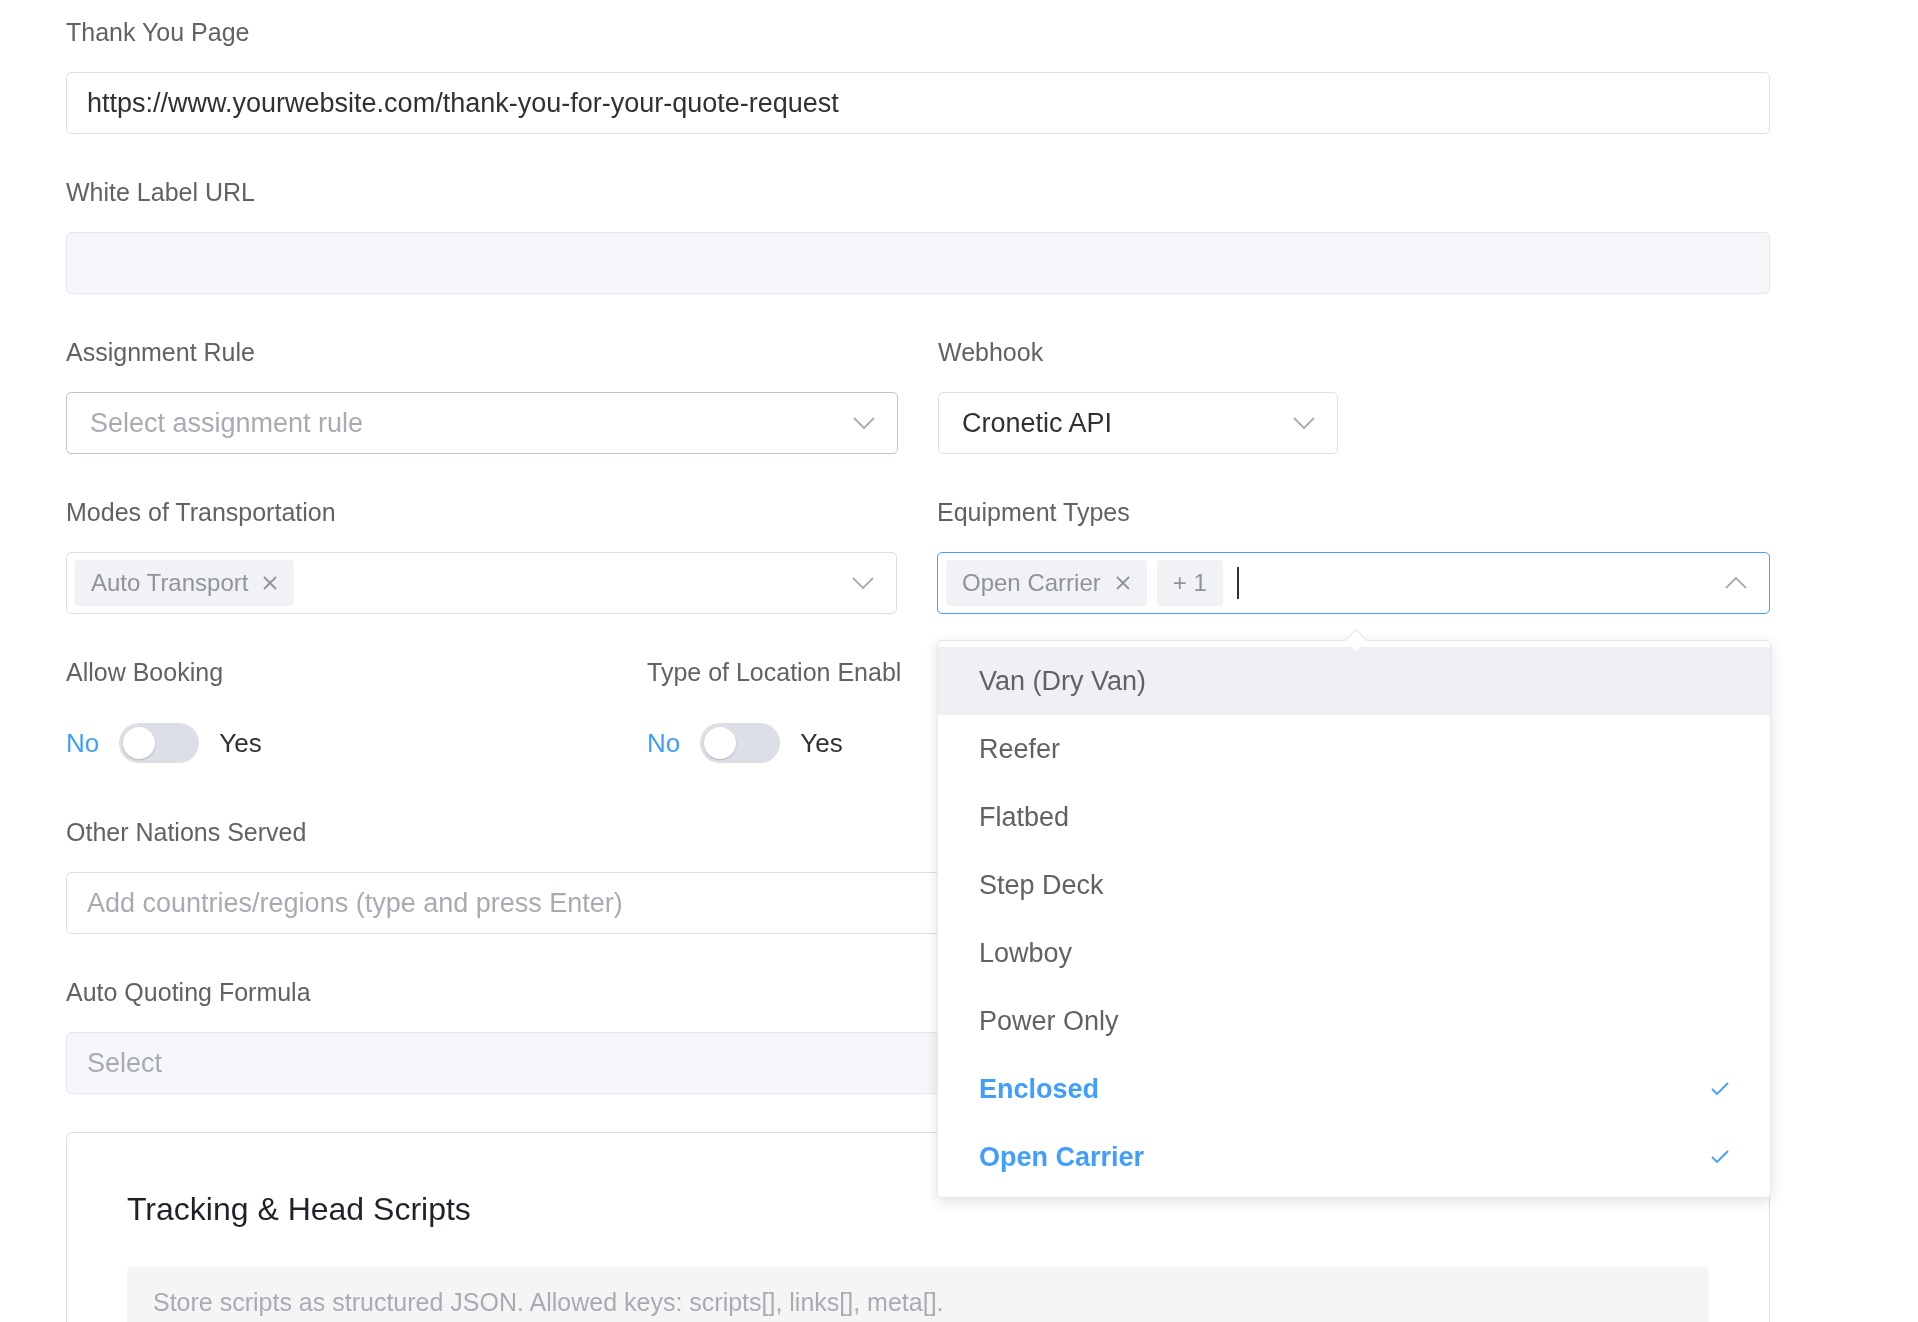  What do you see at coordinates (1354, 817) in the screenshot?
I see `dropdown-option: Flatbed` at bounding box center [1354, 817].